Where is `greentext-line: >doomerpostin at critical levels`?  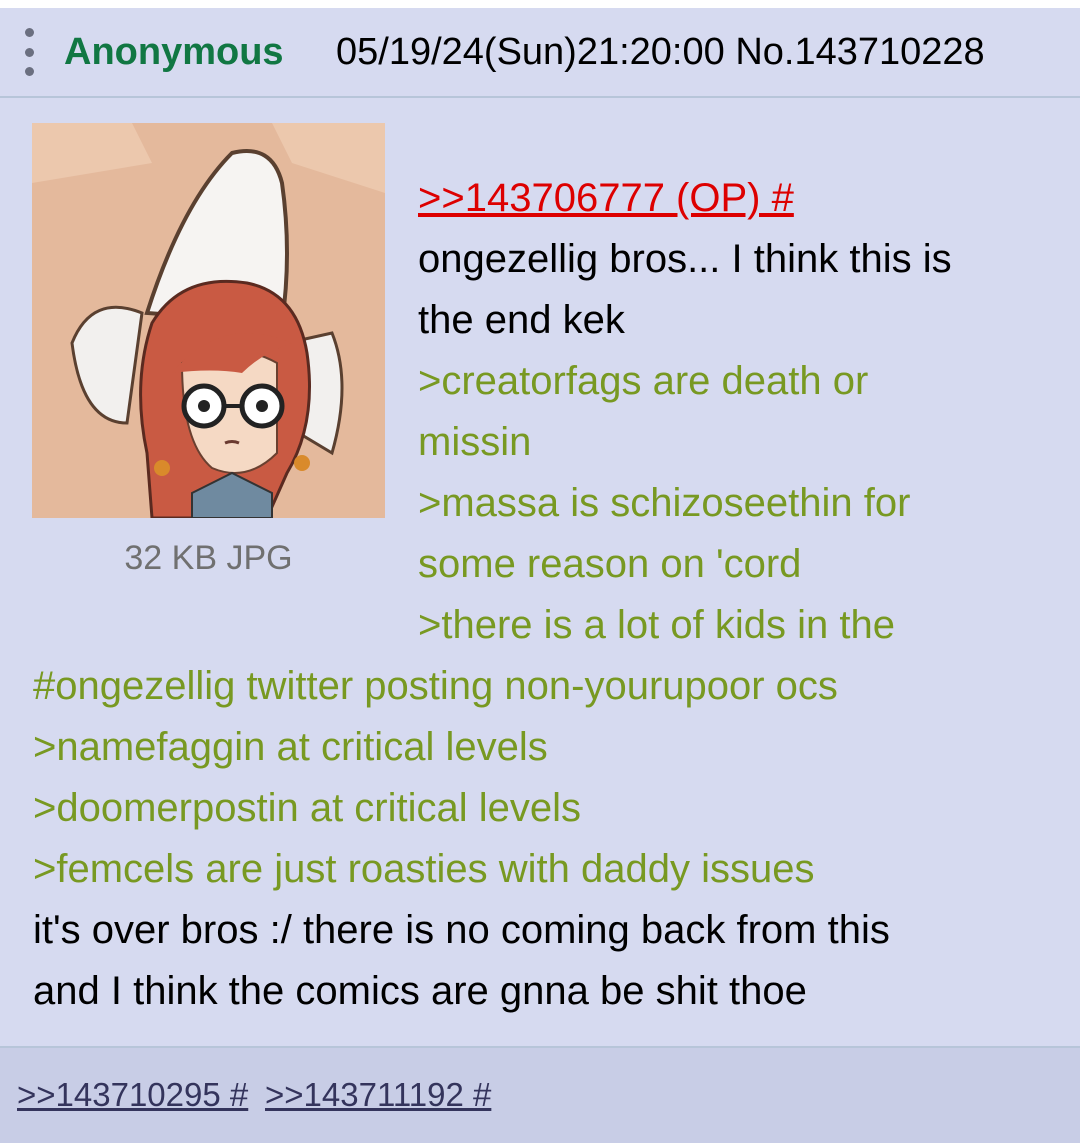
greentext-line: >doomerpostin at critical levels is located at coordinates (307, 808).